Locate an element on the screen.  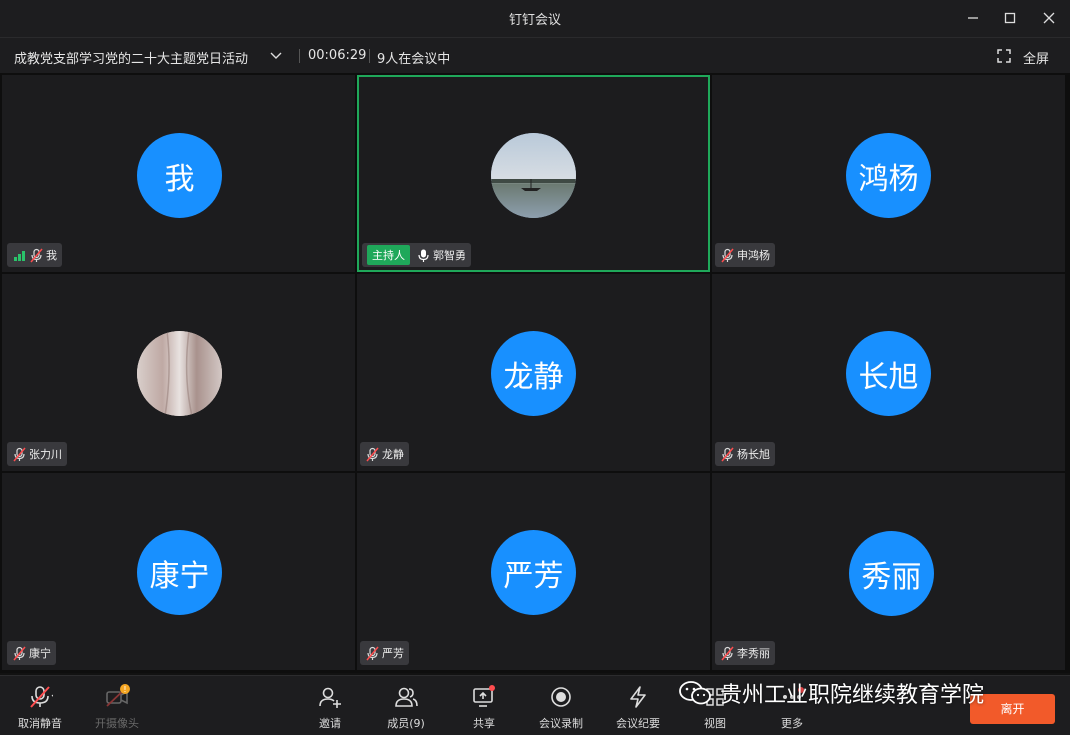
members-button: 成员(9) is located at coordinates (406, 707).